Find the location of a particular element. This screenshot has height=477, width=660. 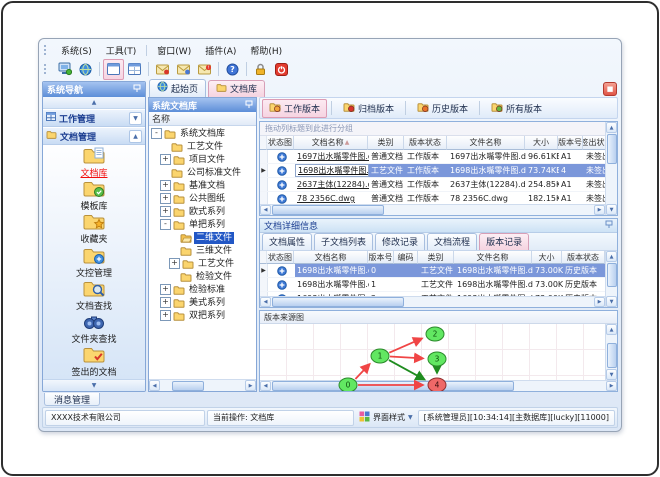

tab-start-page: 起始页 is located at coordinates (178, 88).